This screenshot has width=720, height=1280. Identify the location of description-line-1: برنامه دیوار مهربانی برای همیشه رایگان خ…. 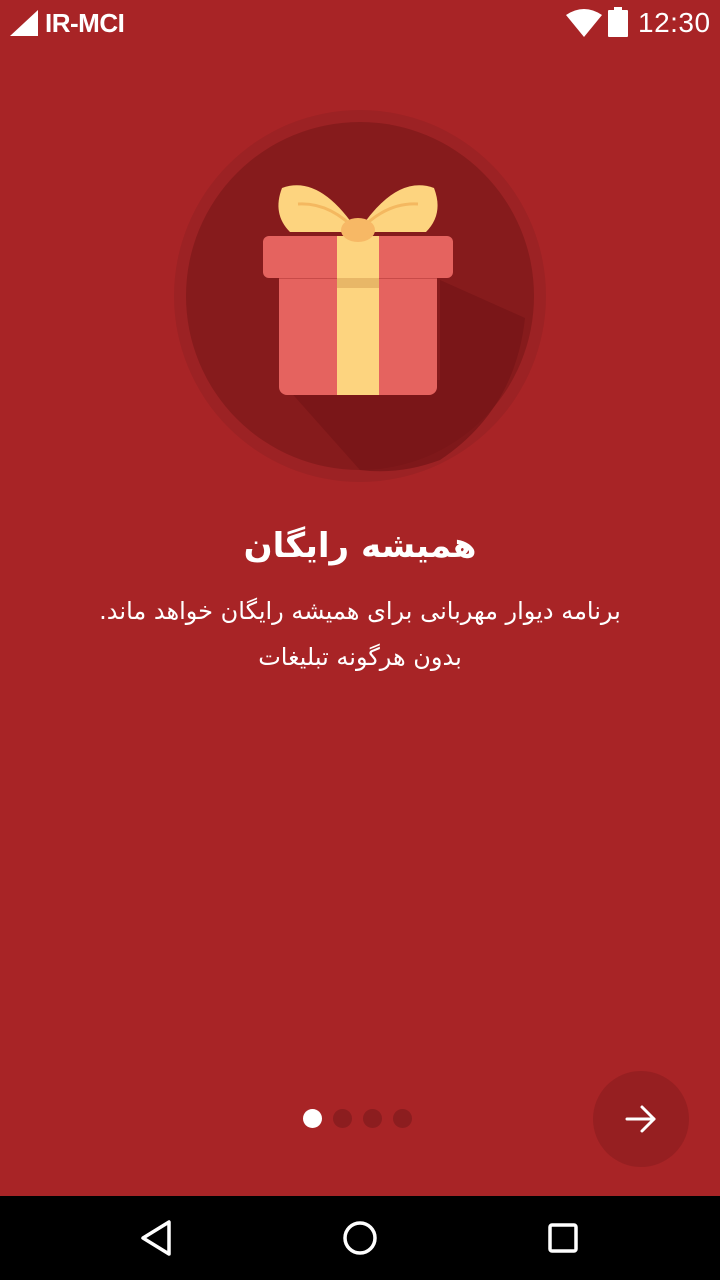
(360, 611).